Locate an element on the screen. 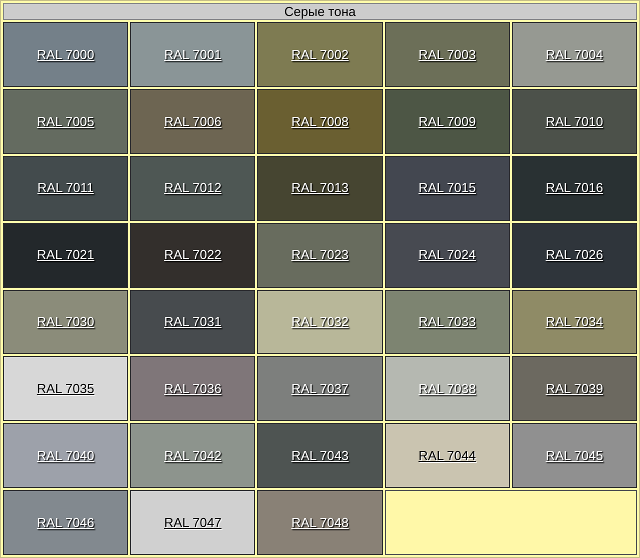 The image size is (640, 558). color-link: RAL 7021 is located at coordinates (65, 255).